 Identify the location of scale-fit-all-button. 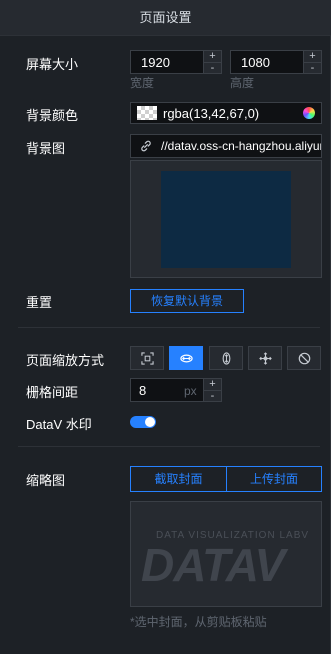
(147, 358).